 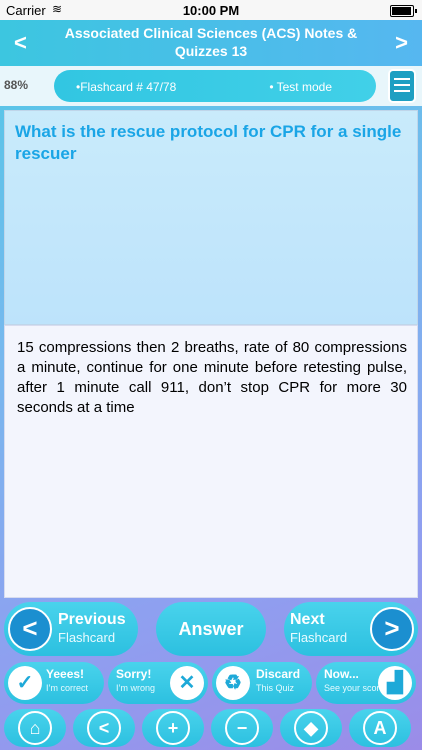 I want to click on close-icon: ✕, so click(x=187, y=683).